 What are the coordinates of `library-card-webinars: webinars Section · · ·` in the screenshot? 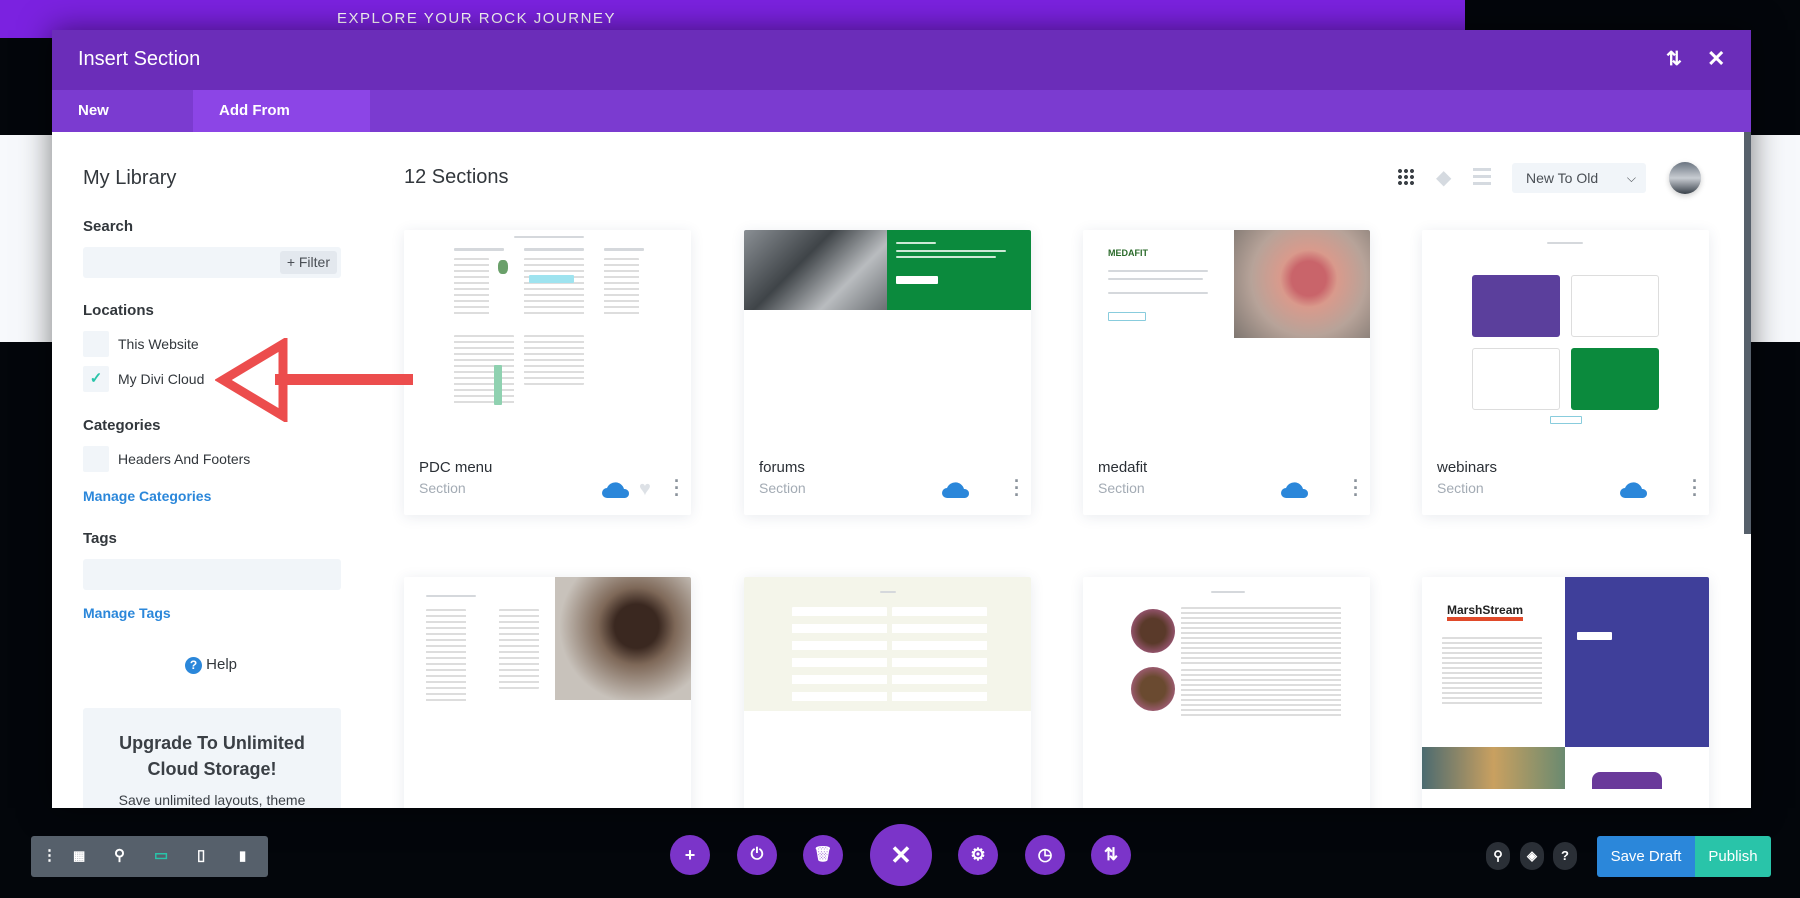 It's located at (1565, 372).